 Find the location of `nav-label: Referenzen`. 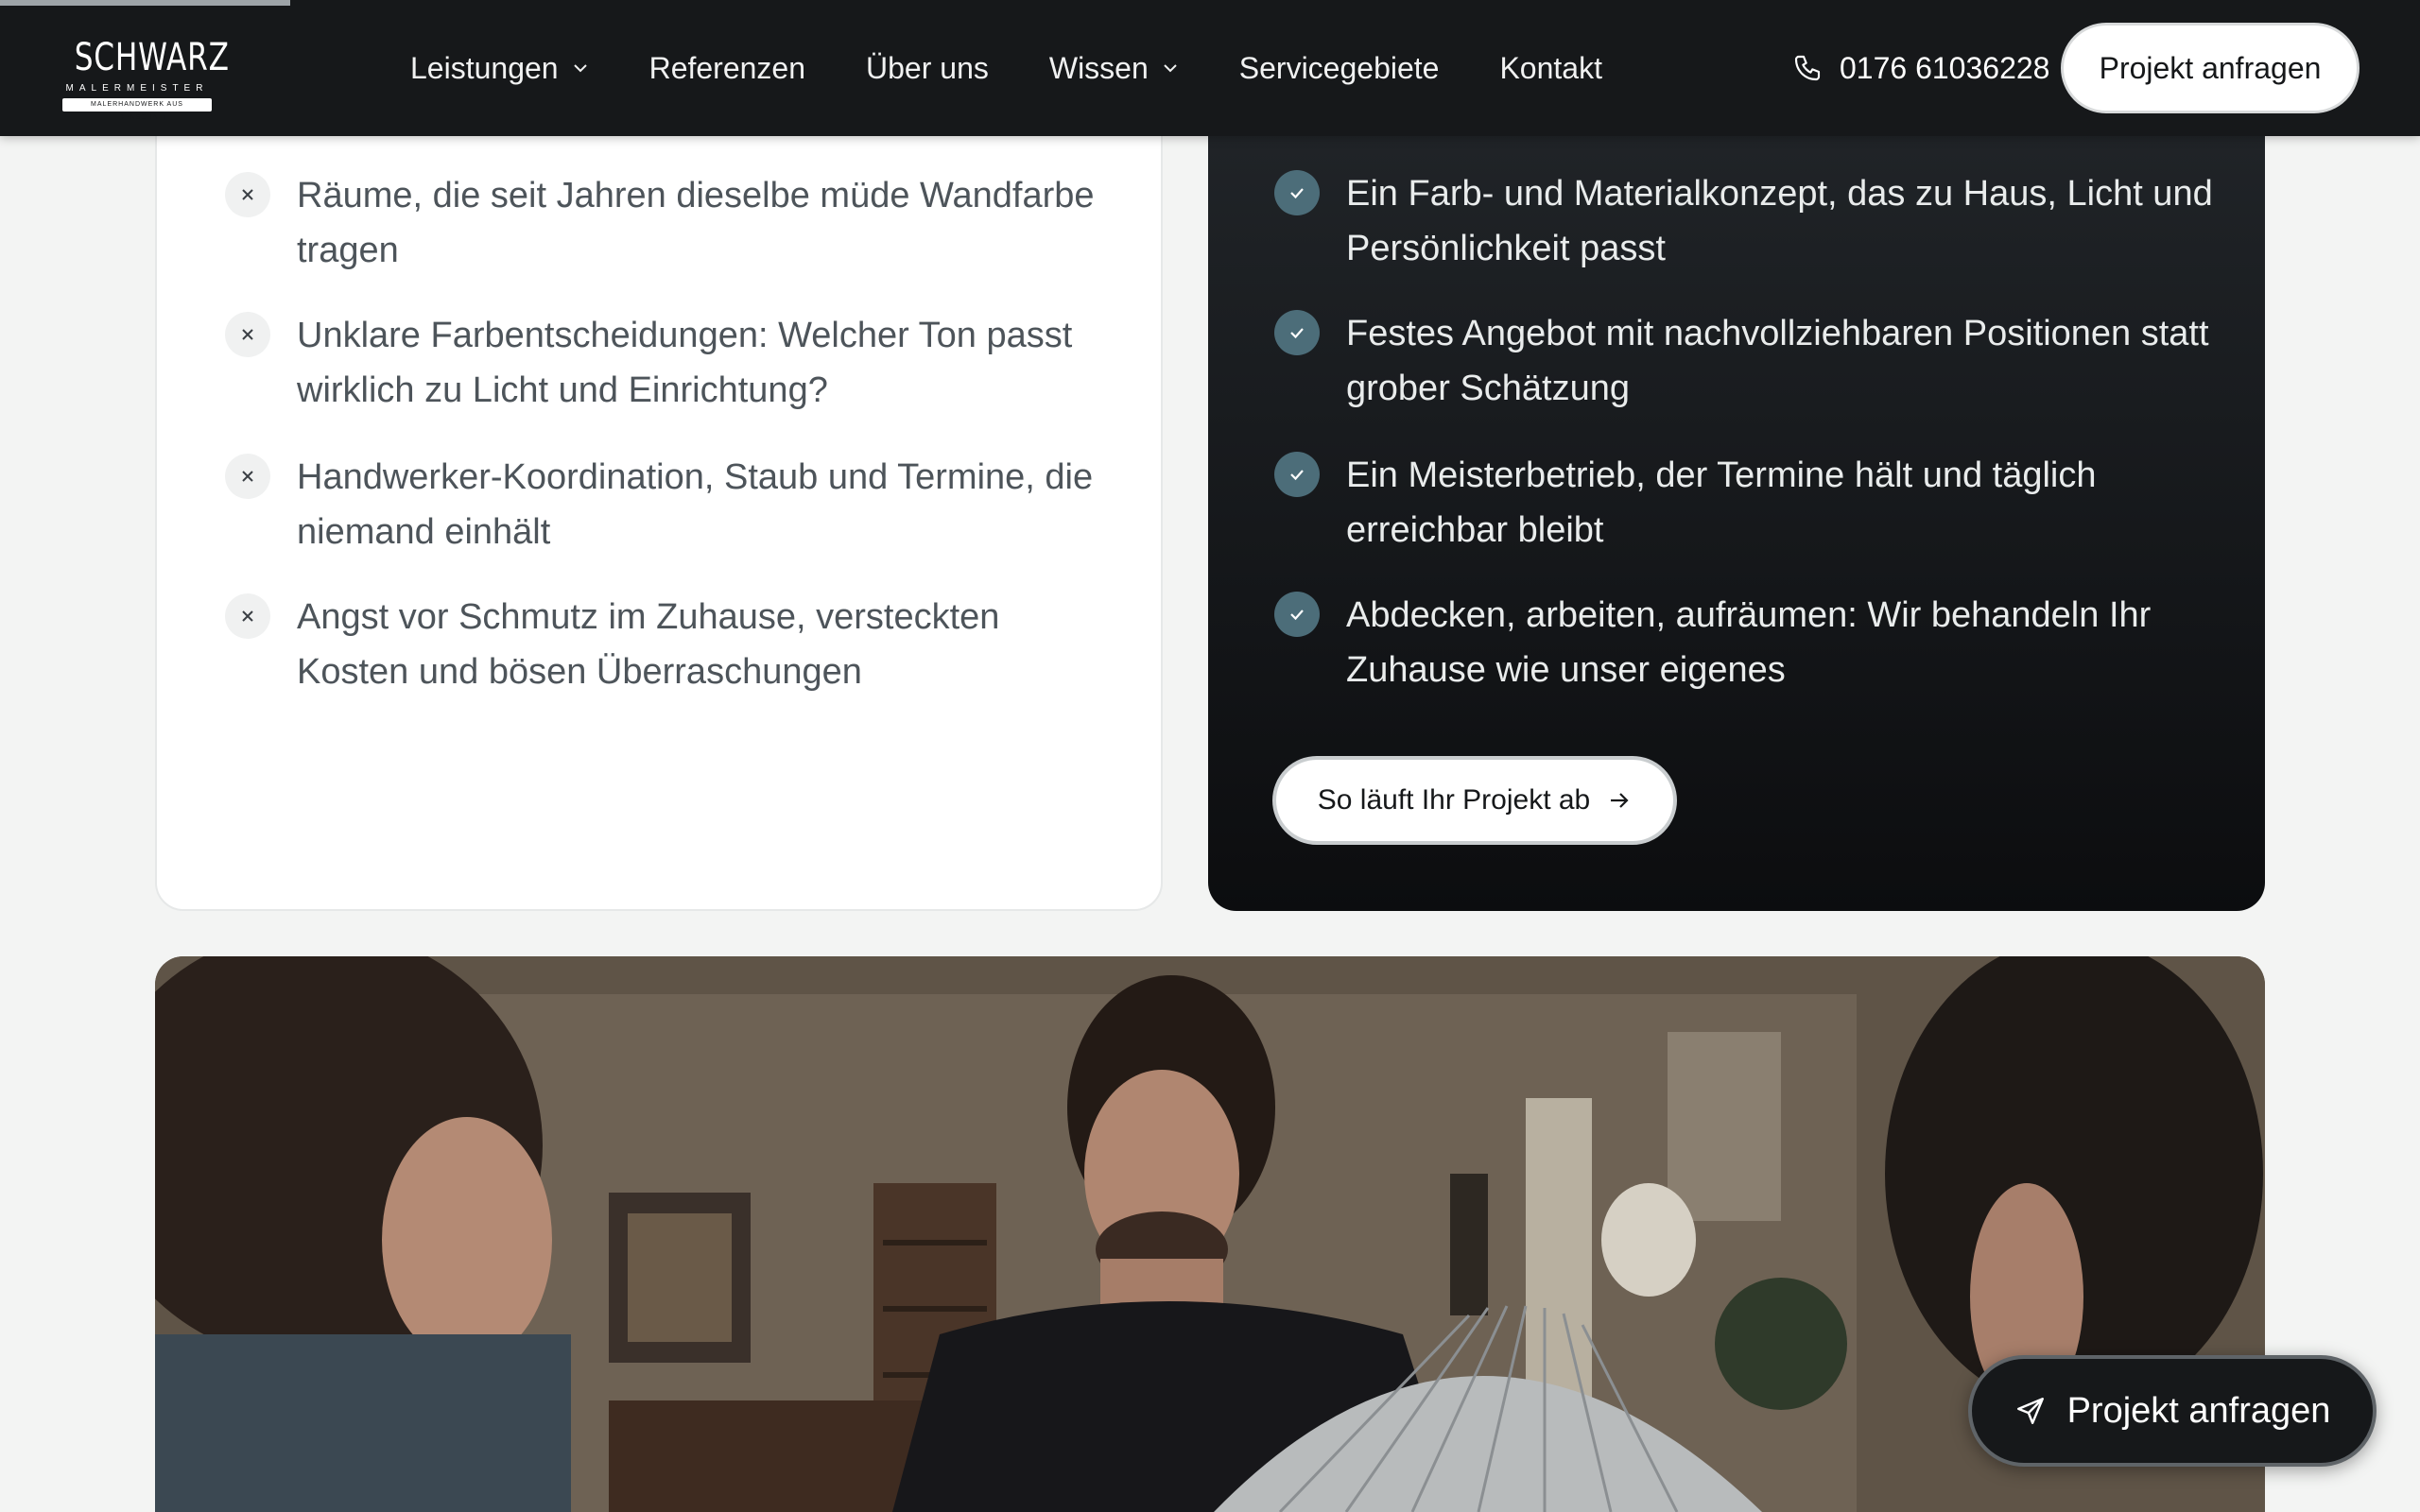

nav-label: Referenzen is located at coordinates (727, 67).